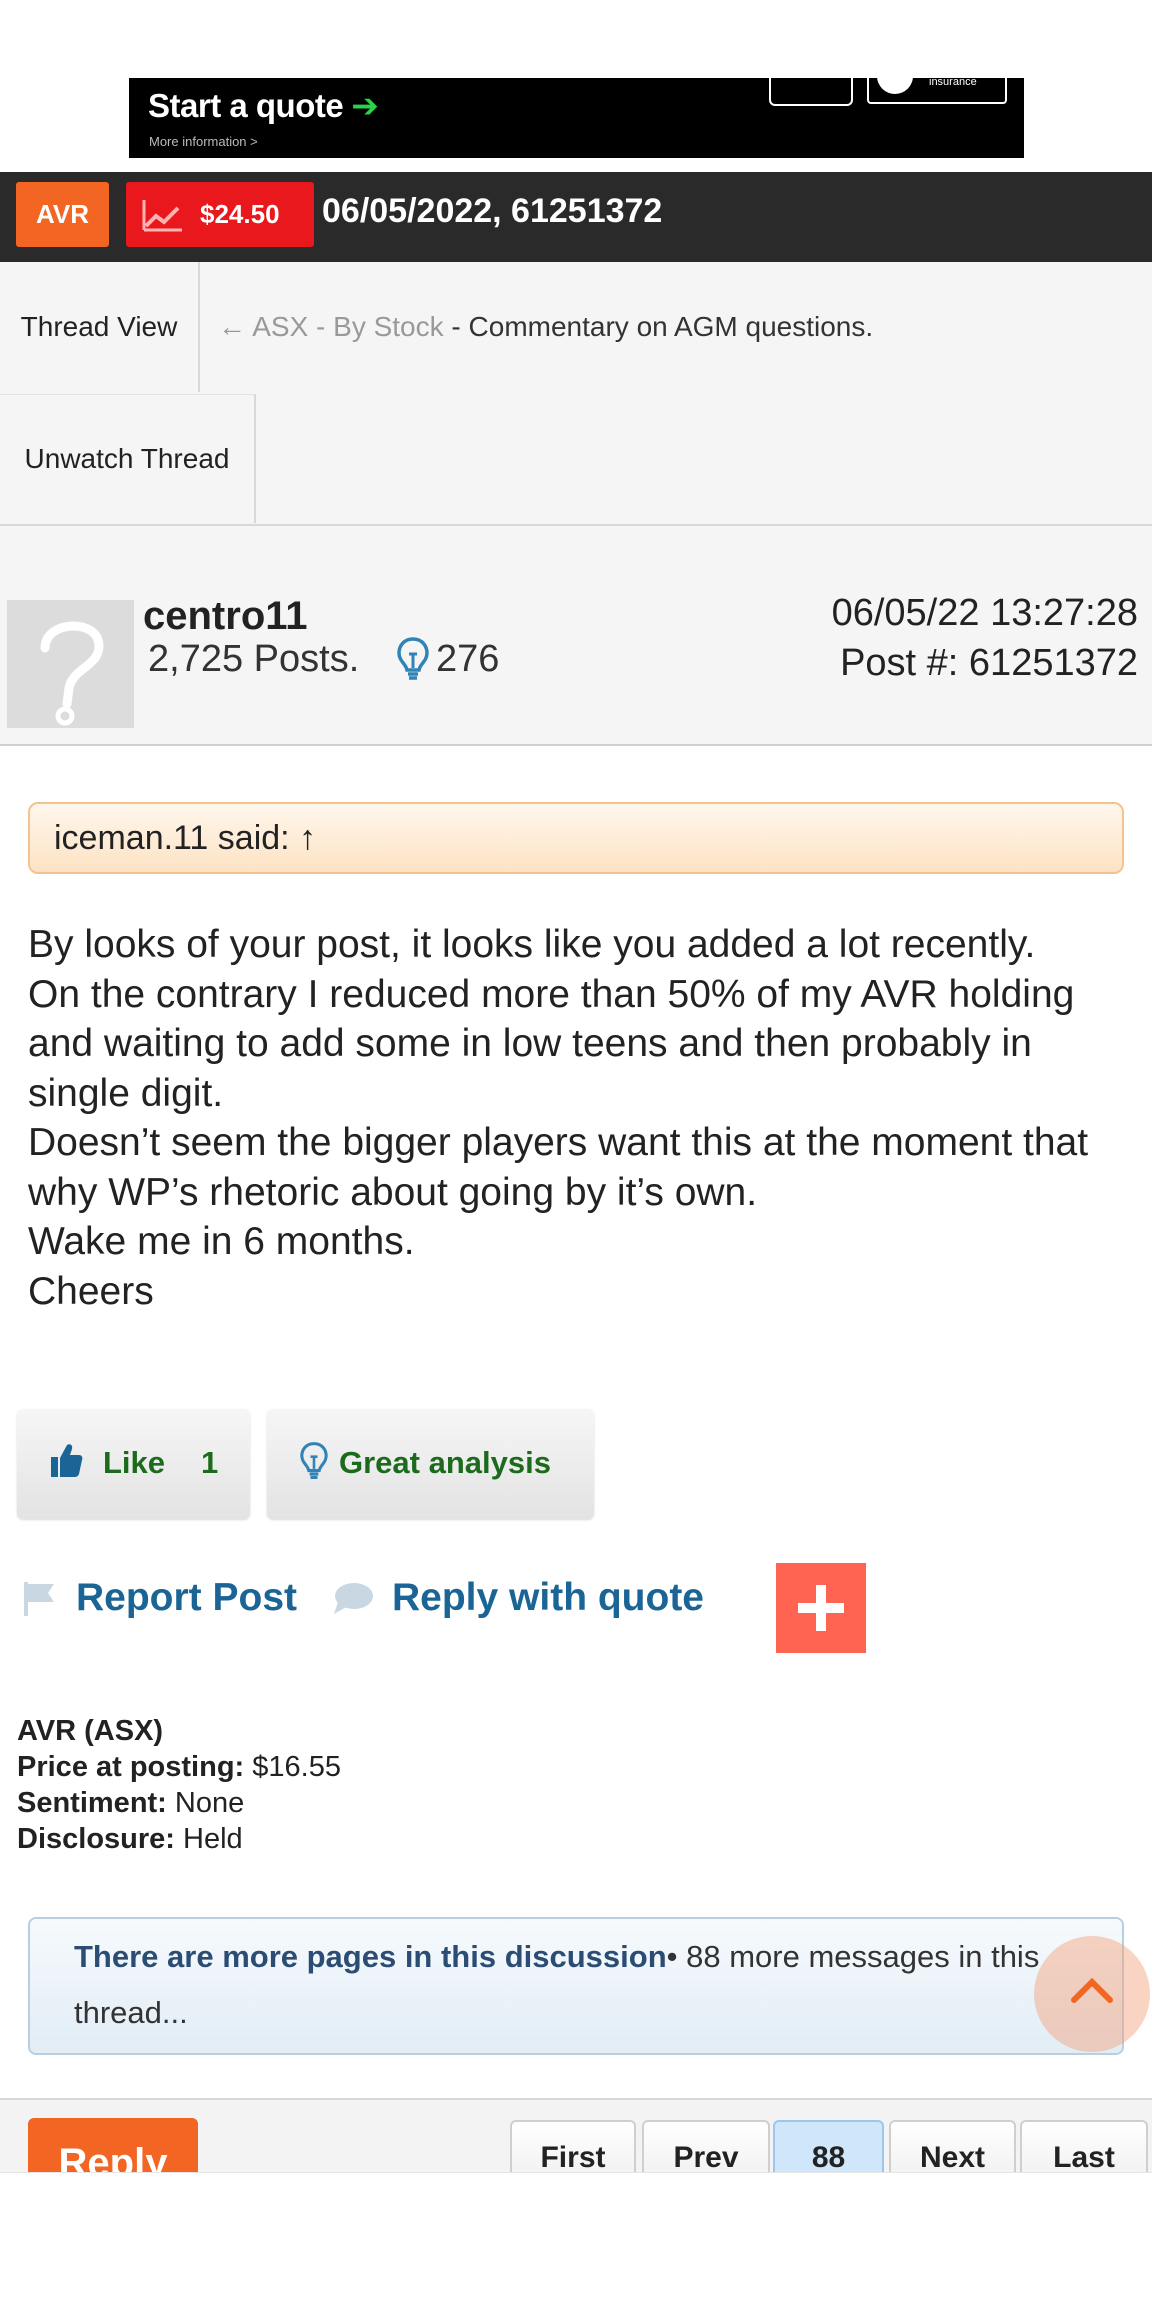 This screenshot has height=2305, width=1152. Describe the element at coordinates (548, 1597) in the screenshot. I see `reply-with-quote-label: Reply with quote` at that location.